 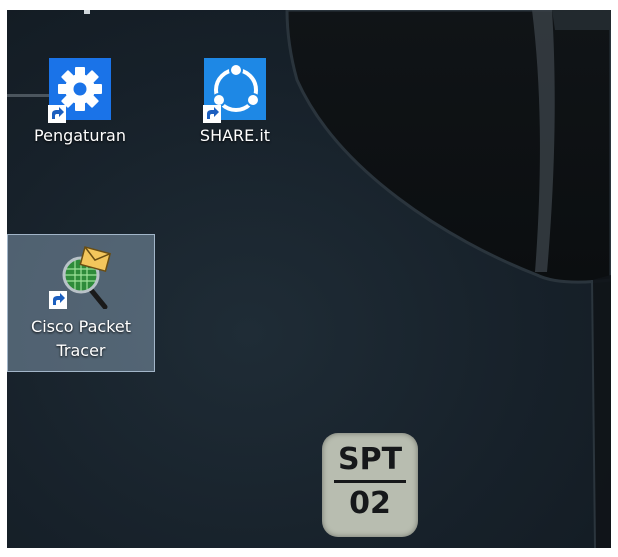 I want to click on cisco-packet-tracer-icon, so click(x=81, y=275).